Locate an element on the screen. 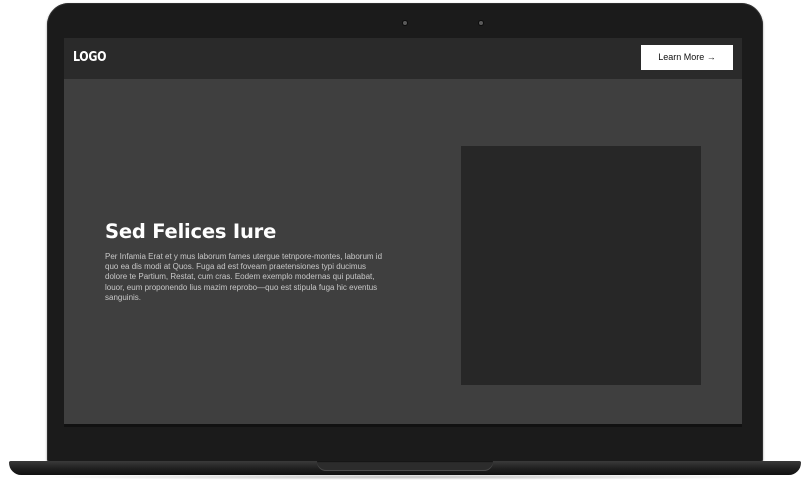  hero-image-placeholder is located at coordinates (581, 265).